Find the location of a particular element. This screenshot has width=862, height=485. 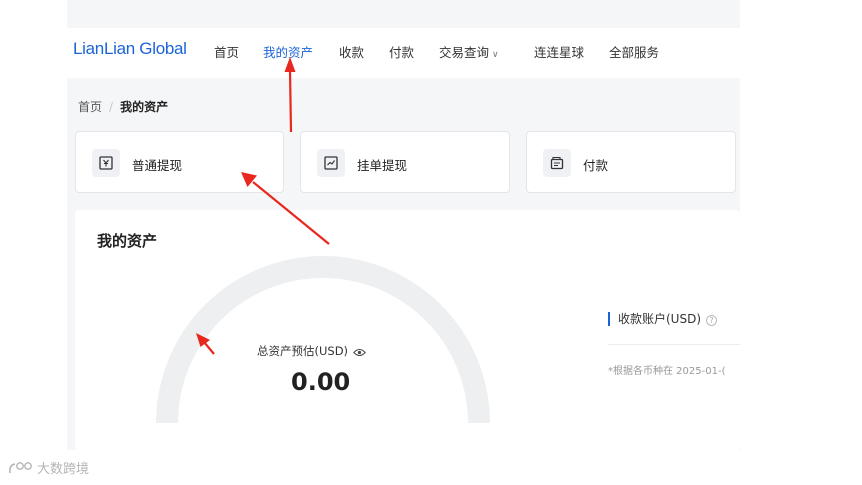

watermark-text: 大数跨境 is located at coordinates (63, 469).